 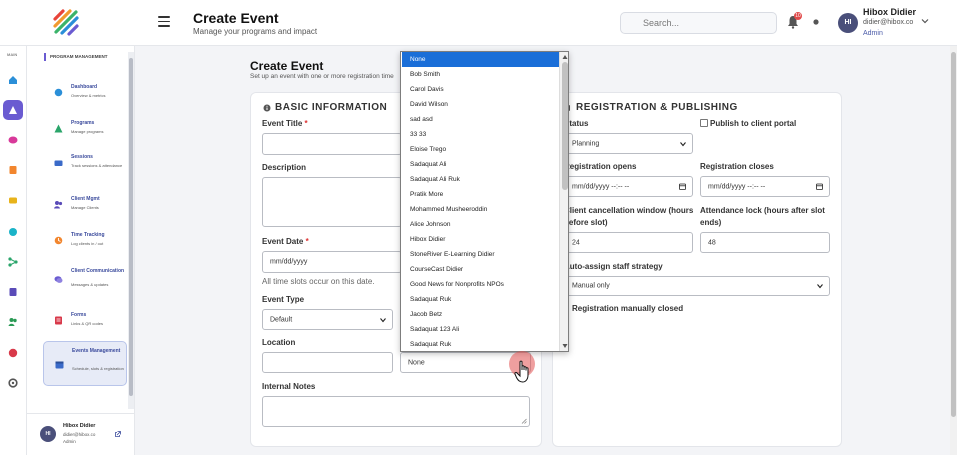 I want to click on registration-opens-input: mm/dd/yyyy --:-- --, so click(x=628, y=186).